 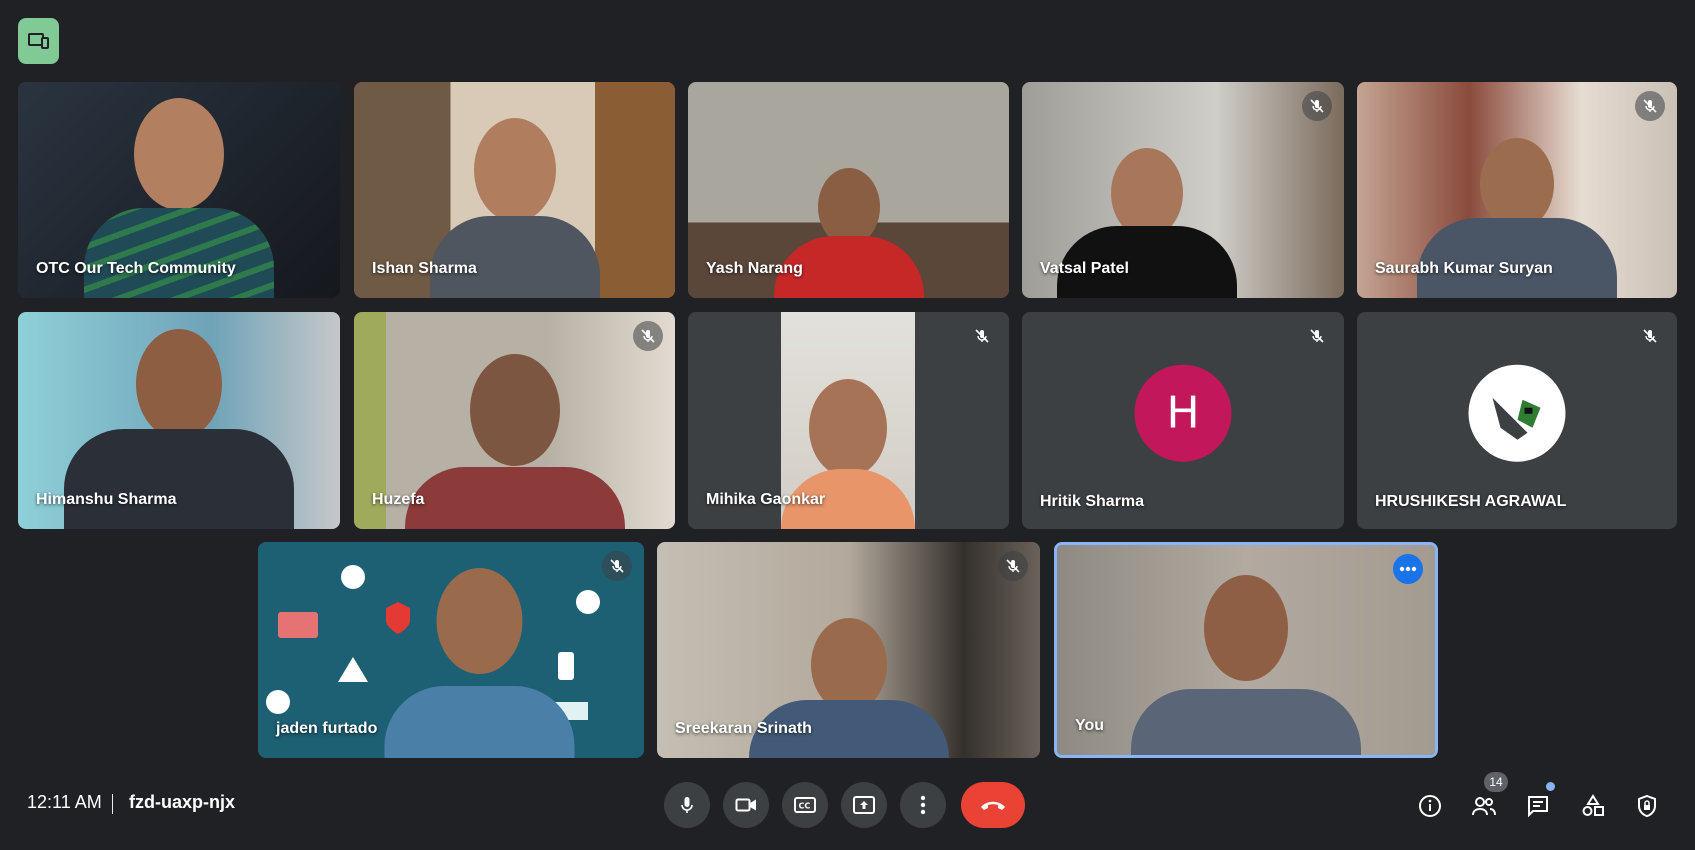 I want to click on end-call-icon, so click(x=993, y=805).